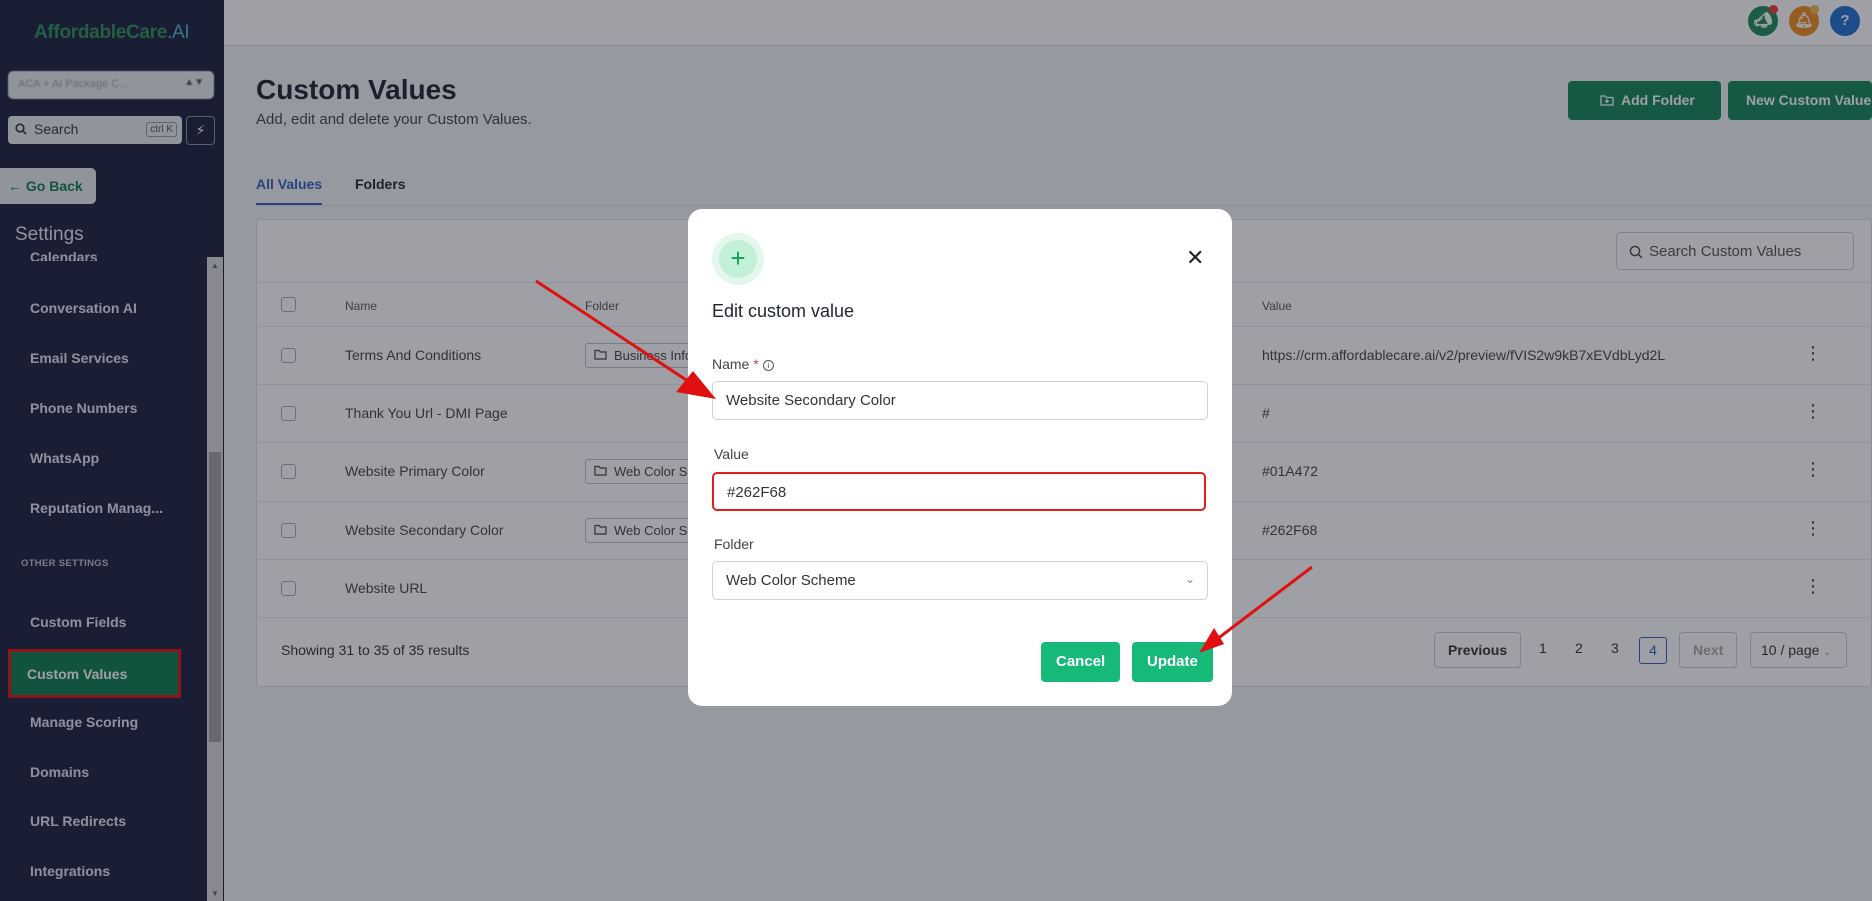  I want to click on name-field-label: Name * i, so click(743, 364).